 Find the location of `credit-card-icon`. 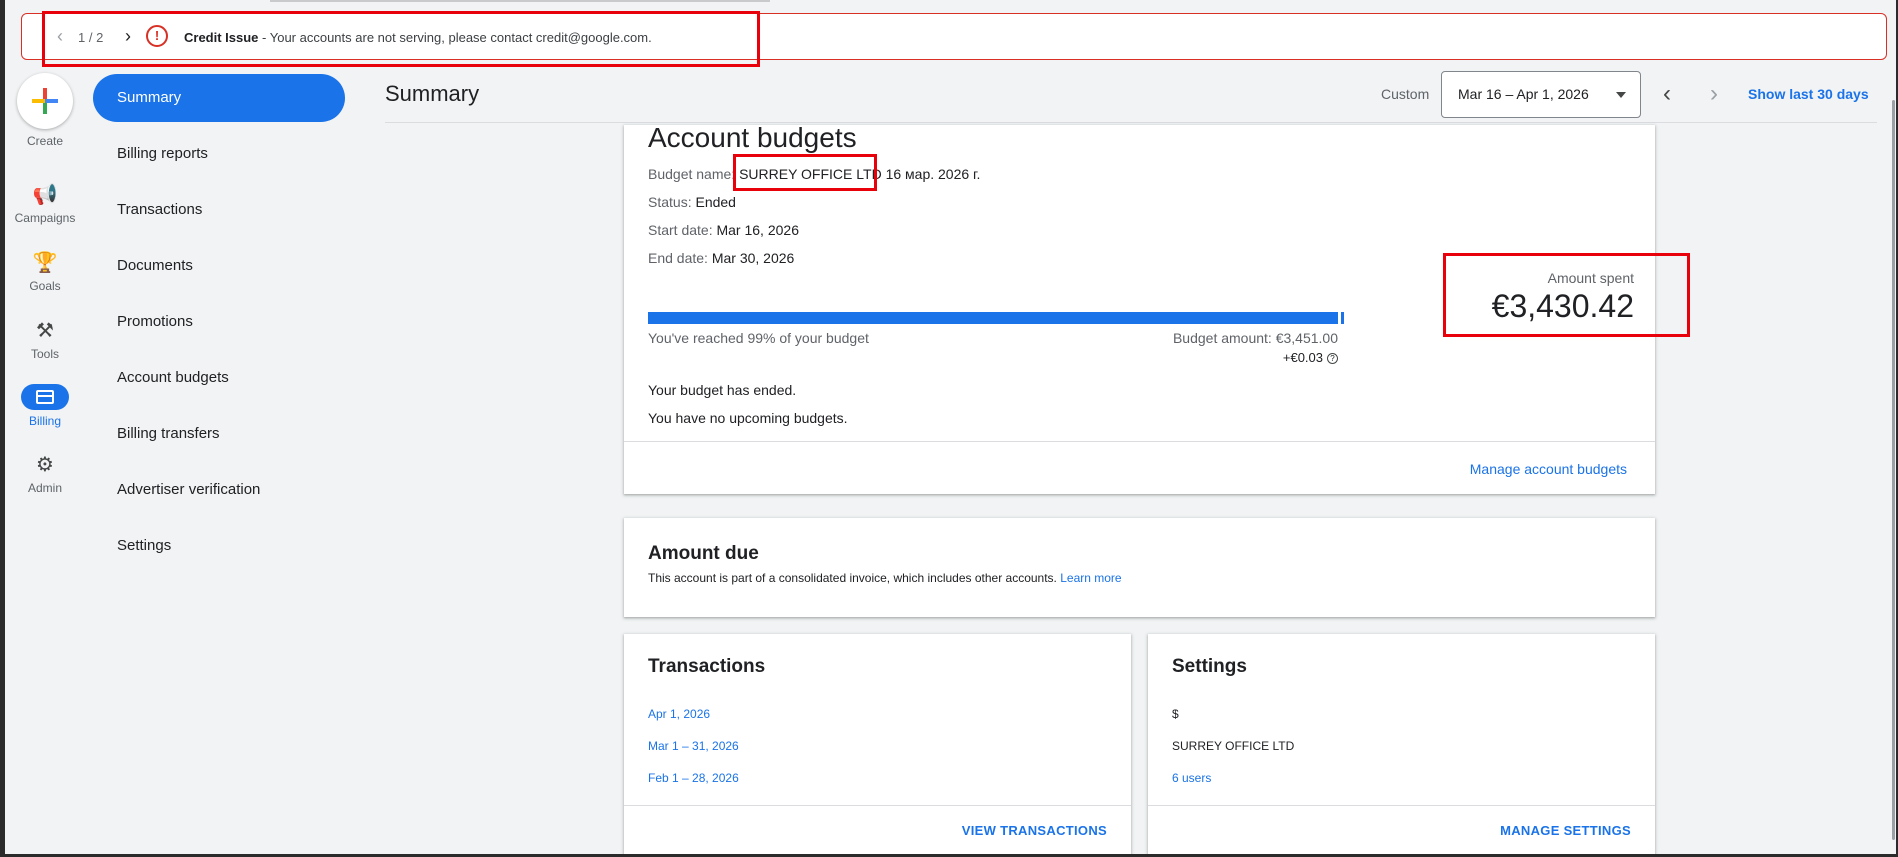

credit-card-icon is located at coordinates (45, 397).